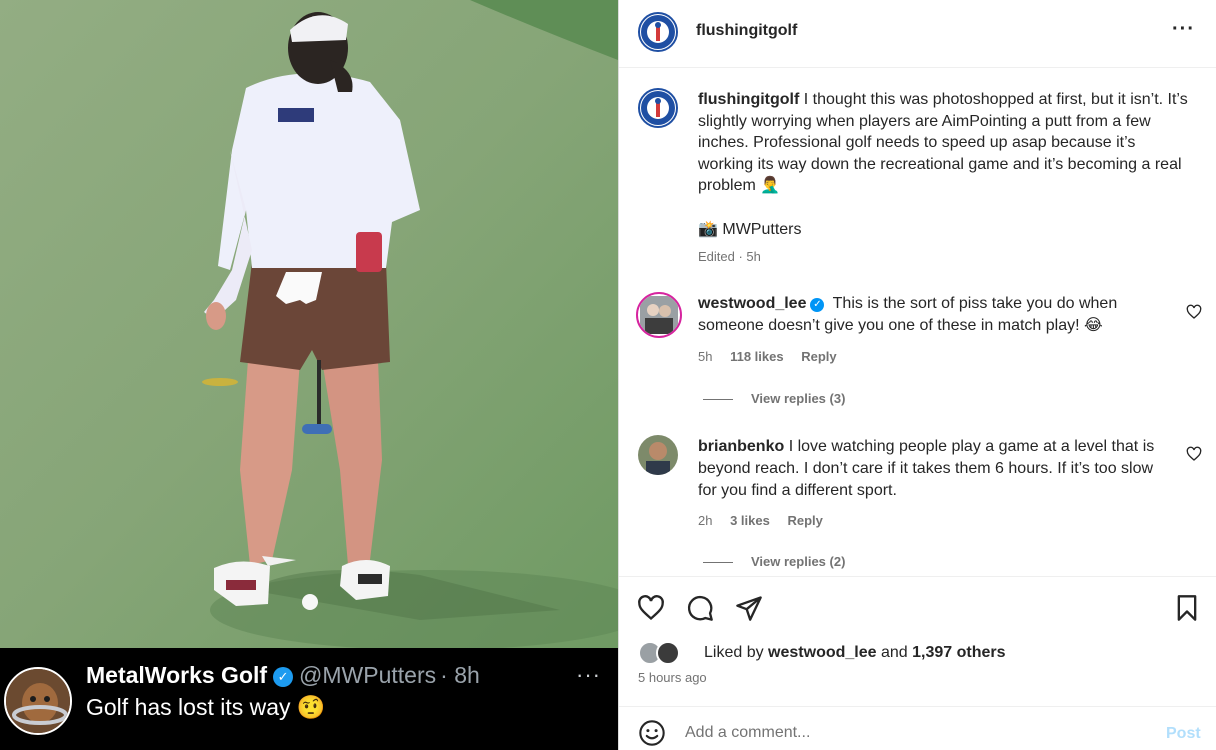  Describe the element at coordinates (761, 229) in the screenshot. I see `credit-name: MWPutters` at that location.